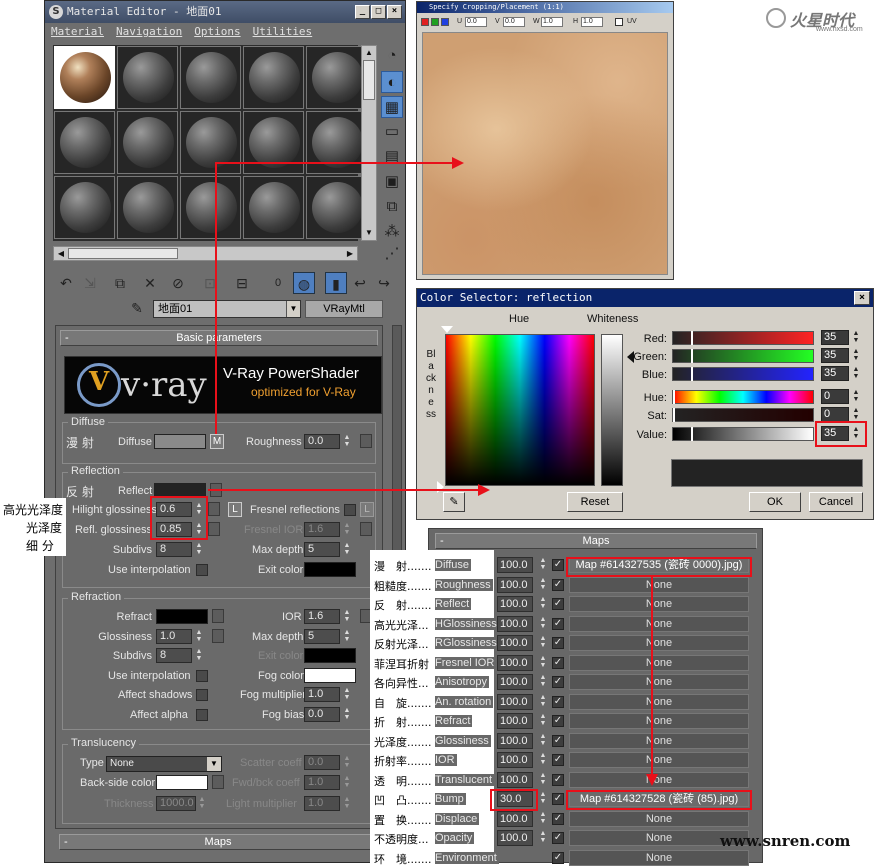 This screenshot has height=867, width=879. What do you see at coordinates (149, 31) in the screenshot?
I see `menu-navigation: Navigation` at bounding box center [149, 31].